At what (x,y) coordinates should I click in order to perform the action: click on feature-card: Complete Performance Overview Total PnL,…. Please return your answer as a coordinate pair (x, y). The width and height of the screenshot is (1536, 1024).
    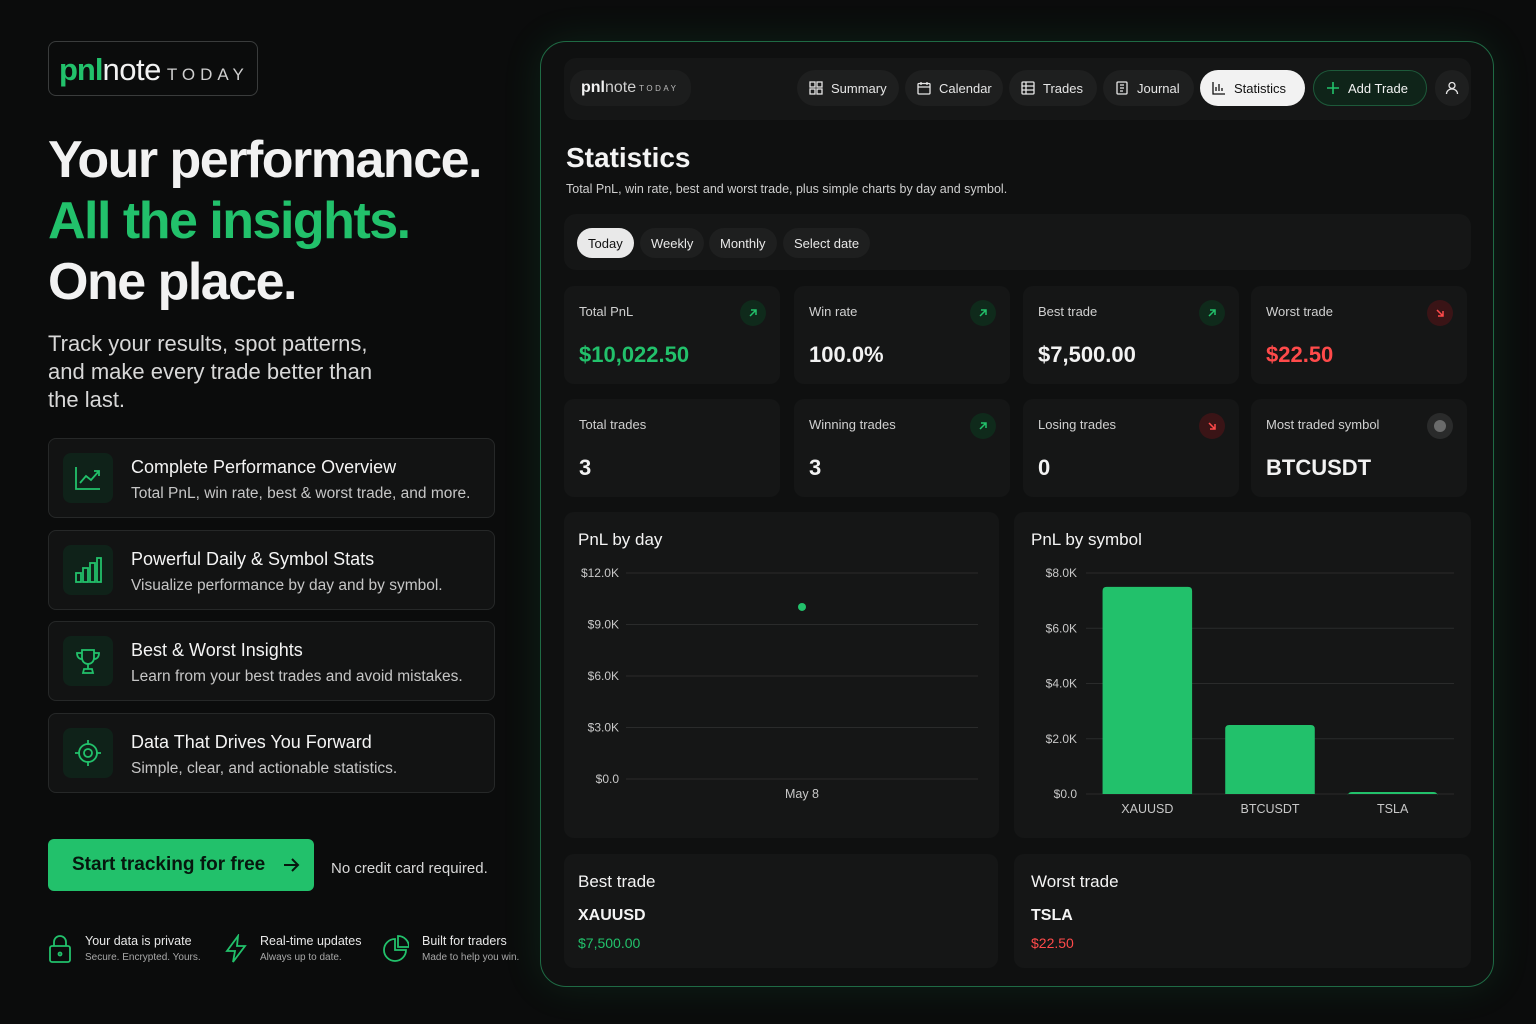
    Looking at the image, I should click on (271, 478).